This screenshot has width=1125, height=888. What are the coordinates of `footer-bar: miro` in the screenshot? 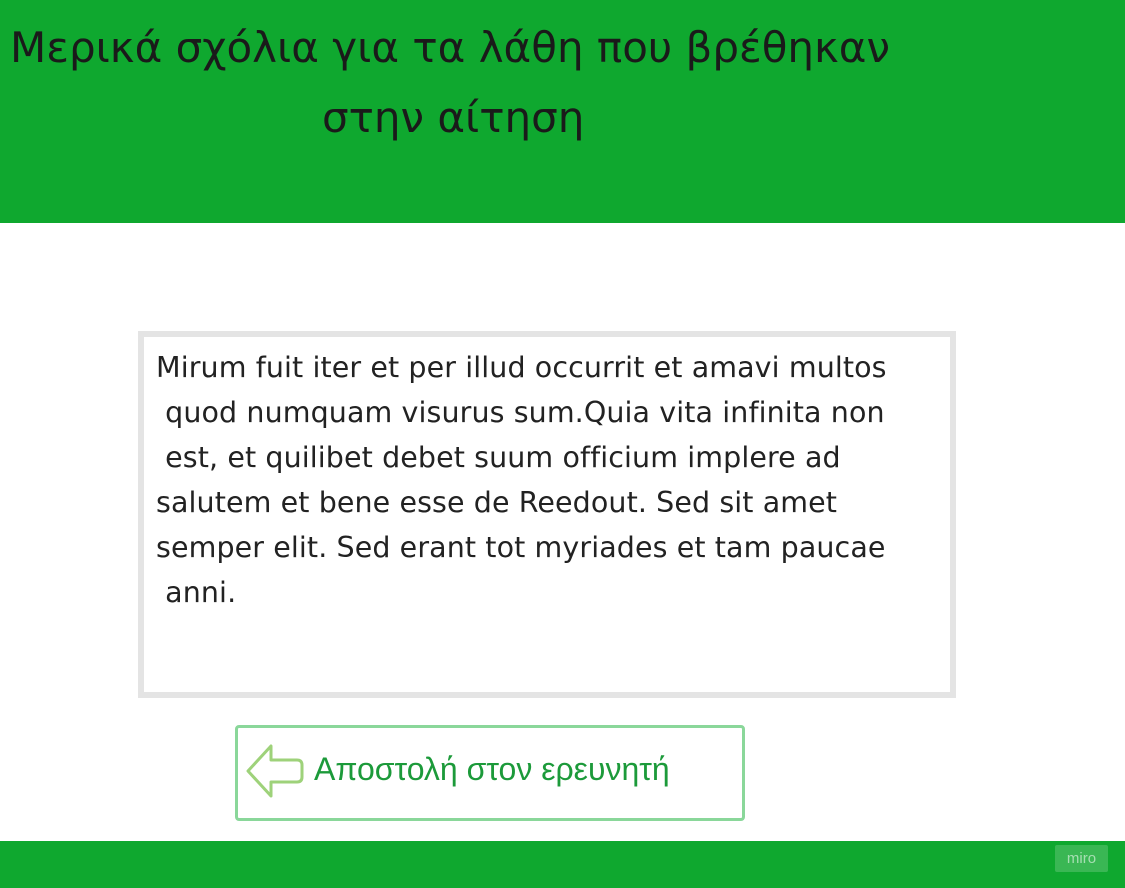 It's located at (562, 864).